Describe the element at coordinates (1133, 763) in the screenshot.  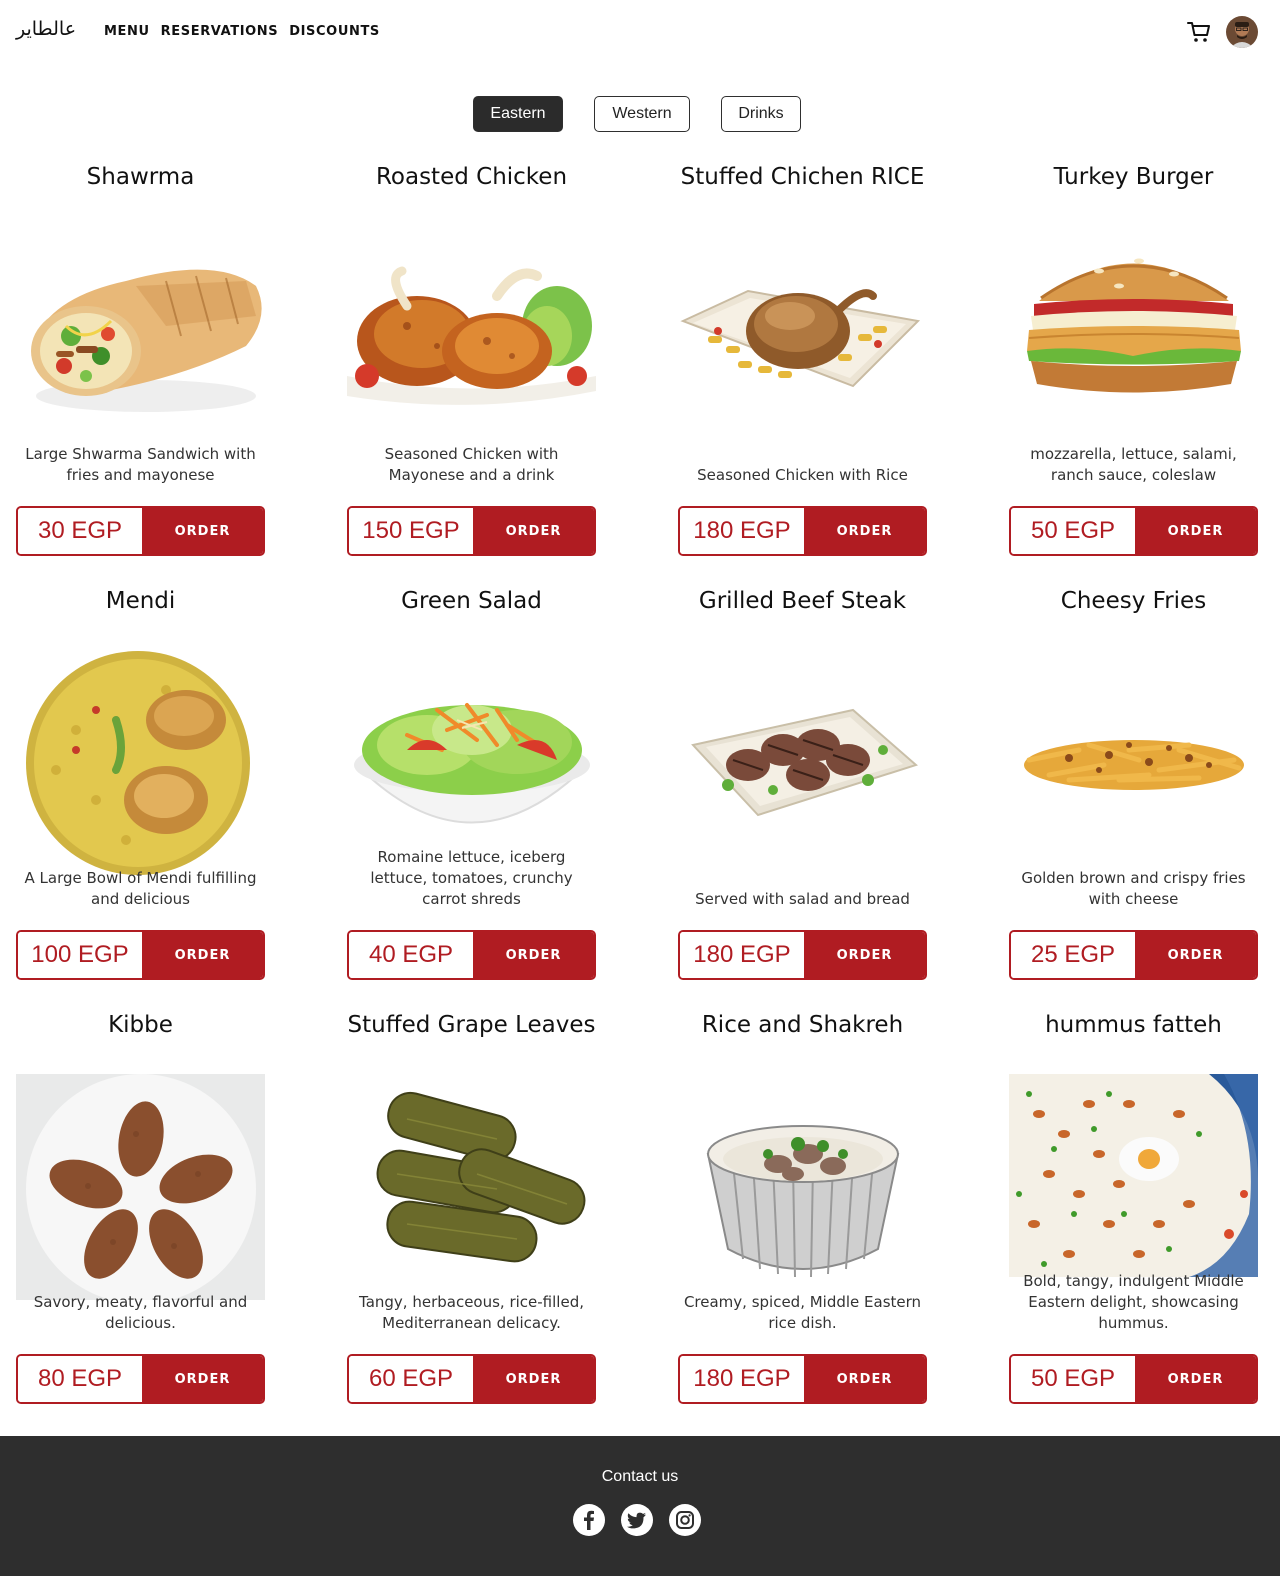
I see `item-image-cheesy-fries` at that location.